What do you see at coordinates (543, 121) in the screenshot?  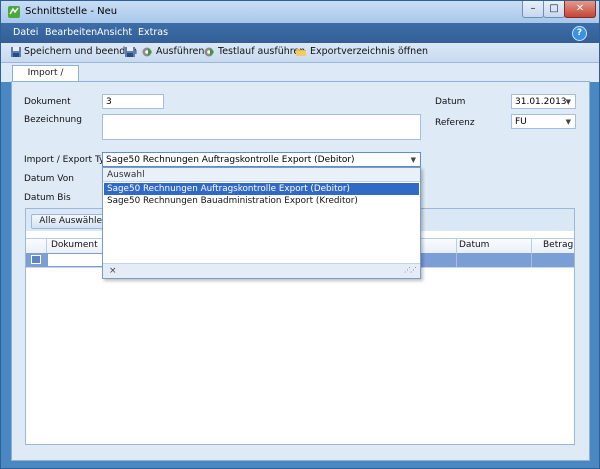 I see `referenz-select: FU ▼` at bounding box center [543, 121].